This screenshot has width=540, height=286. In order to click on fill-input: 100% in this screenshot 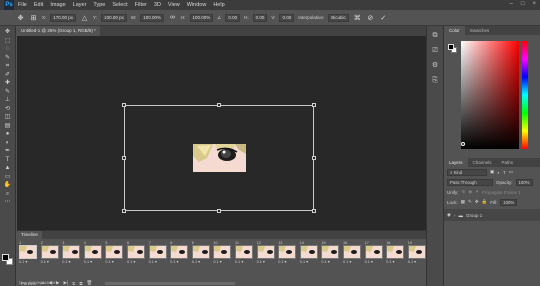, I will do `click(509, 202)`.